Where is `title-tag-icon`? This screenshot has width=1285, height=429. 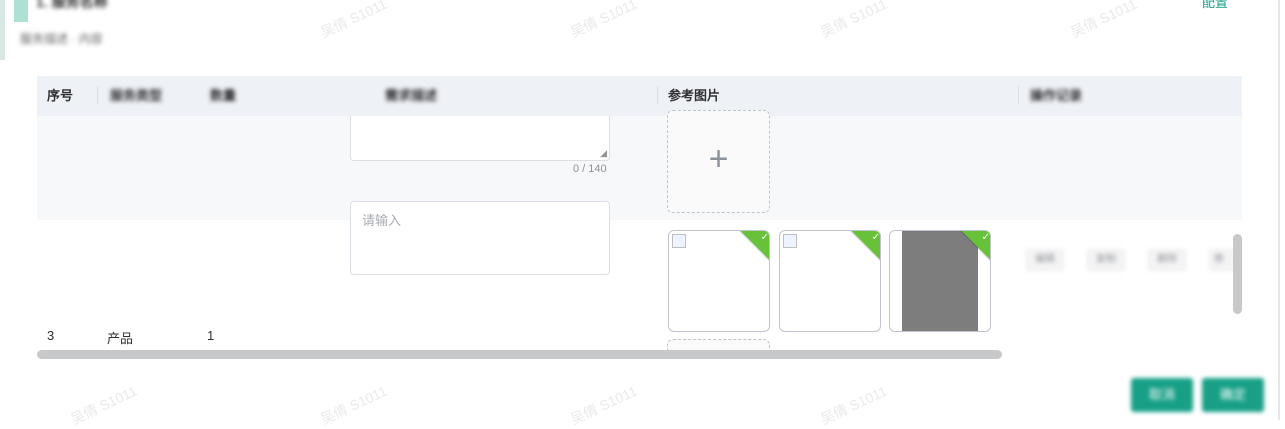 title-tag-icon is located at coordinates (21, 11).